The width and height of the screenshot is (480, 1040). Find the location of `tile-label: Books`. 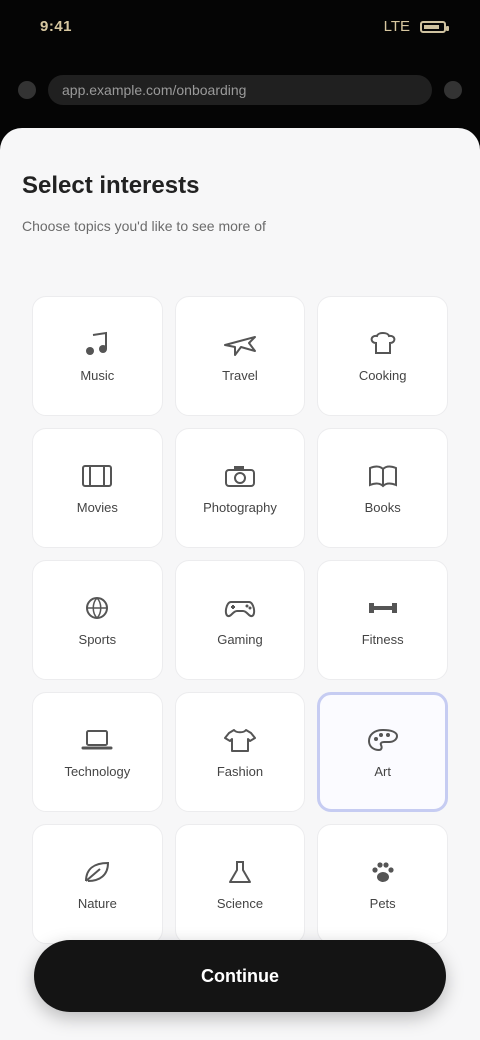

tile-label: Books is located at coordinates (382, 507).